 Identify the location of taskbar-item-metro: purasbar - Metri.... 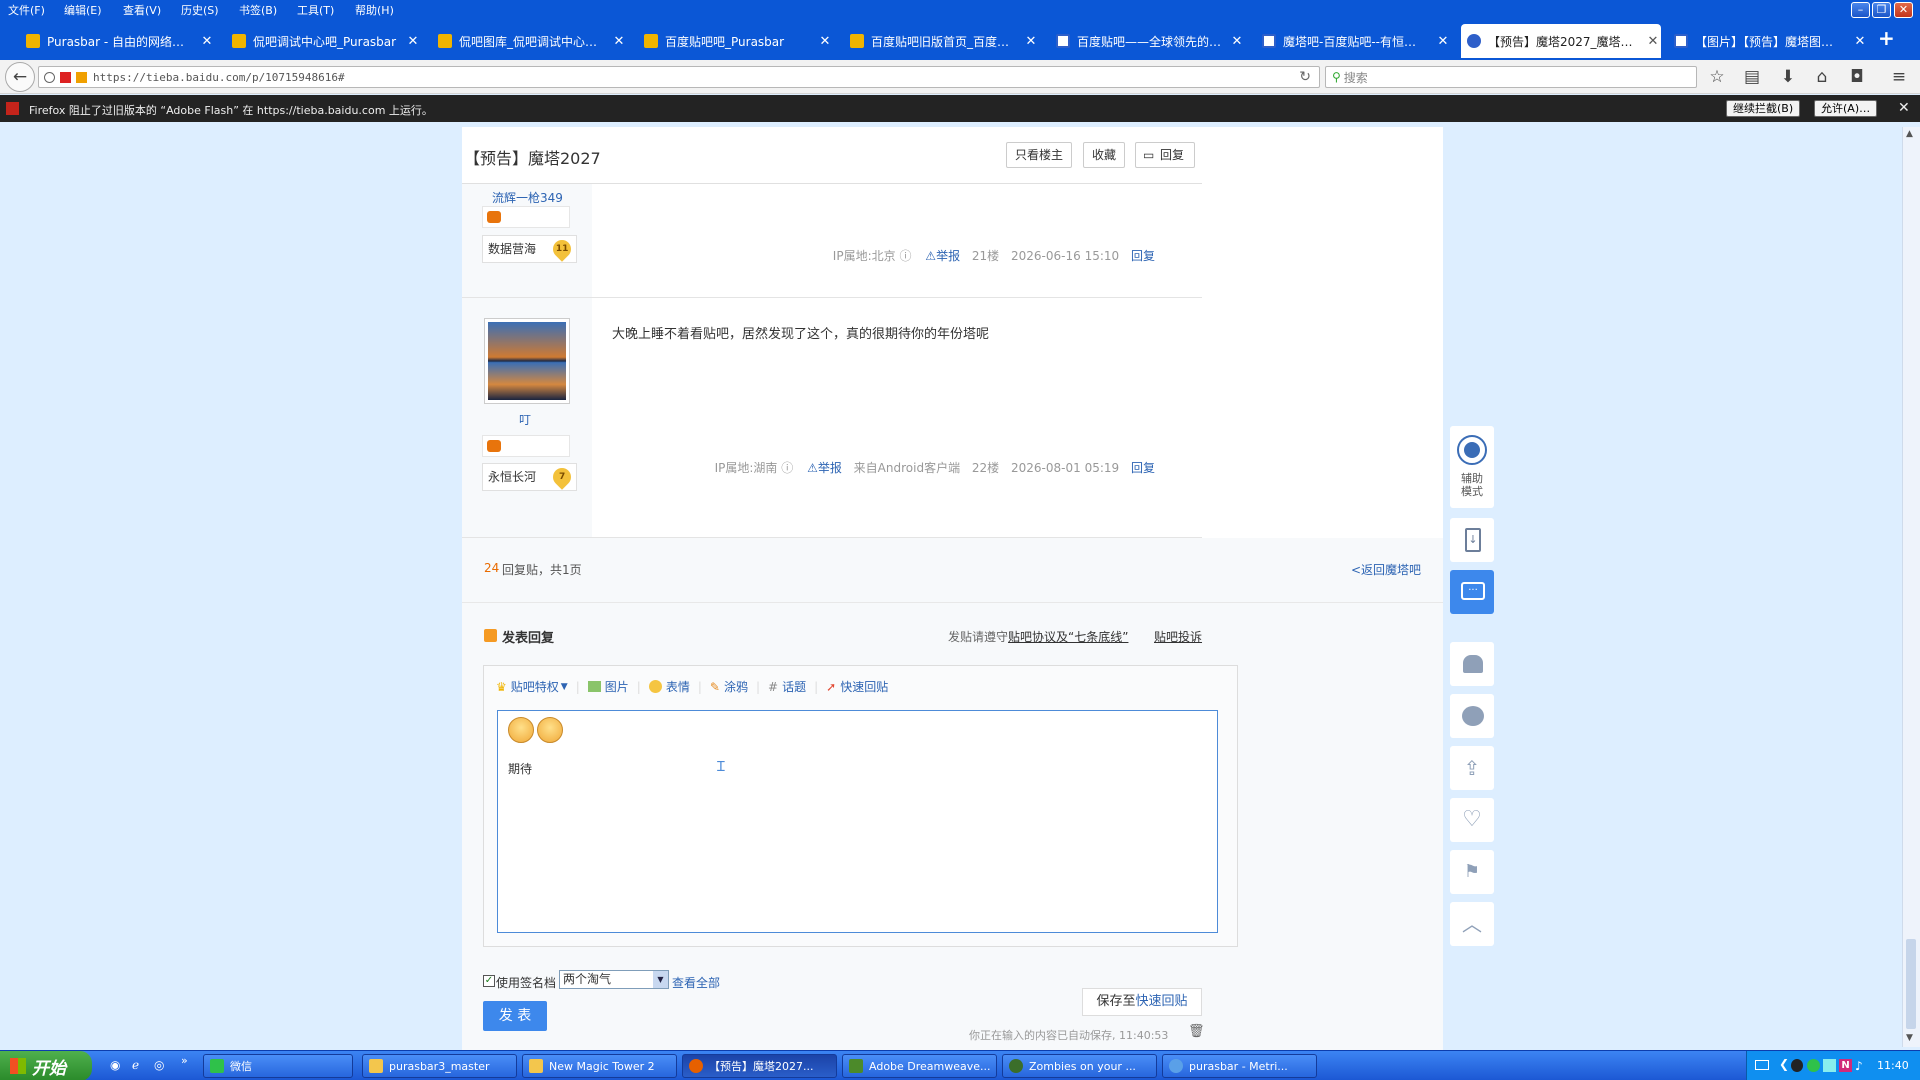
(1239, 1066).